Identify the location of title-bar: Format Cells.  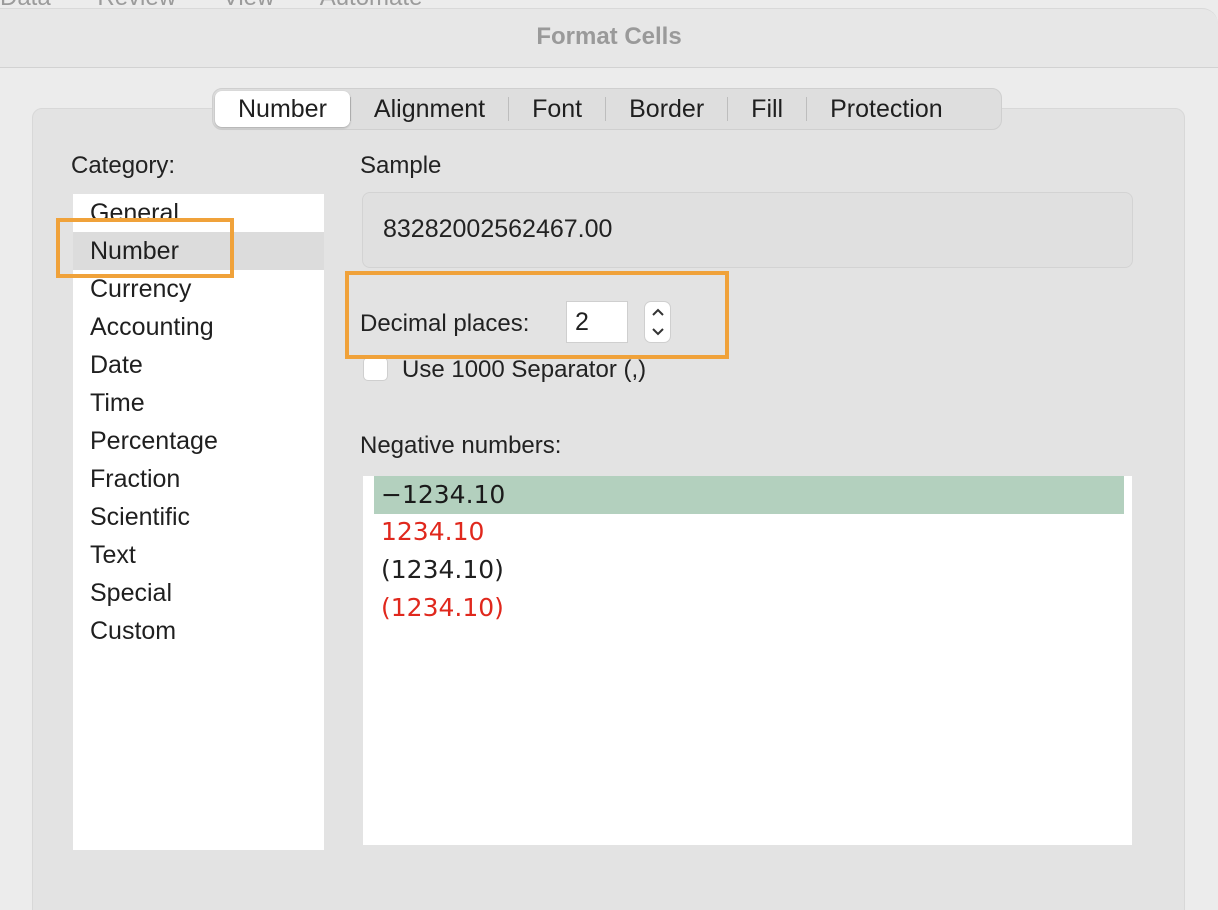
(609, 38).